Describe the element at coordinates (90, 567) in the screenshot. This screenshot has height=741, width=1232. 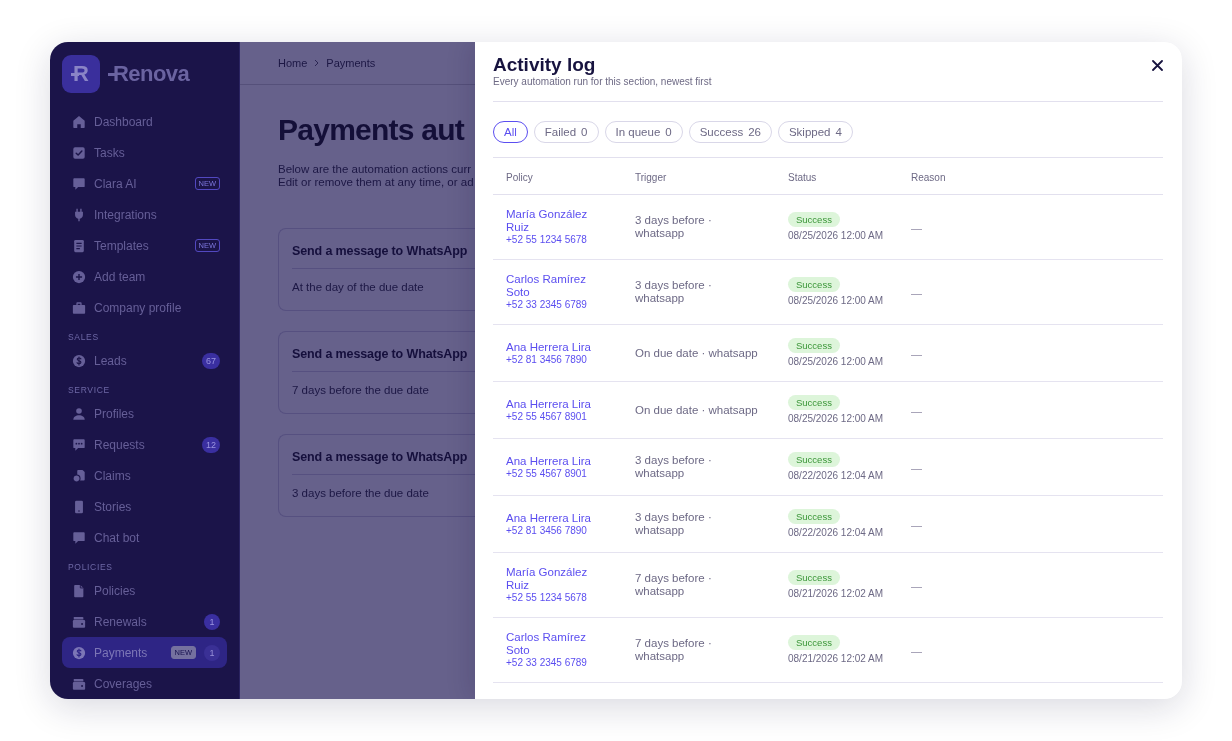
I see `section-label: POLICIES` at that location.